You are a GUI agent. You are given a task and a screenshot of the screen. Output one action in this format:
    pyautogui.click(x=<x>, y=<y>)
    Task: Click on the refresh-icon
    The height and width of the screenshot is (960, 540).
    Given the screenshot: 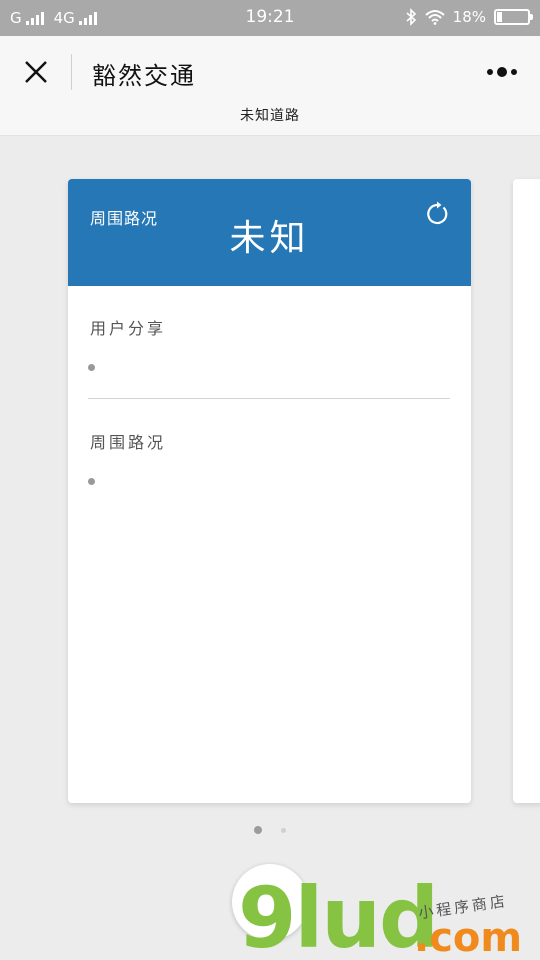 What is the action you would take?
    pyautogui.click(x=437, y=213)
    